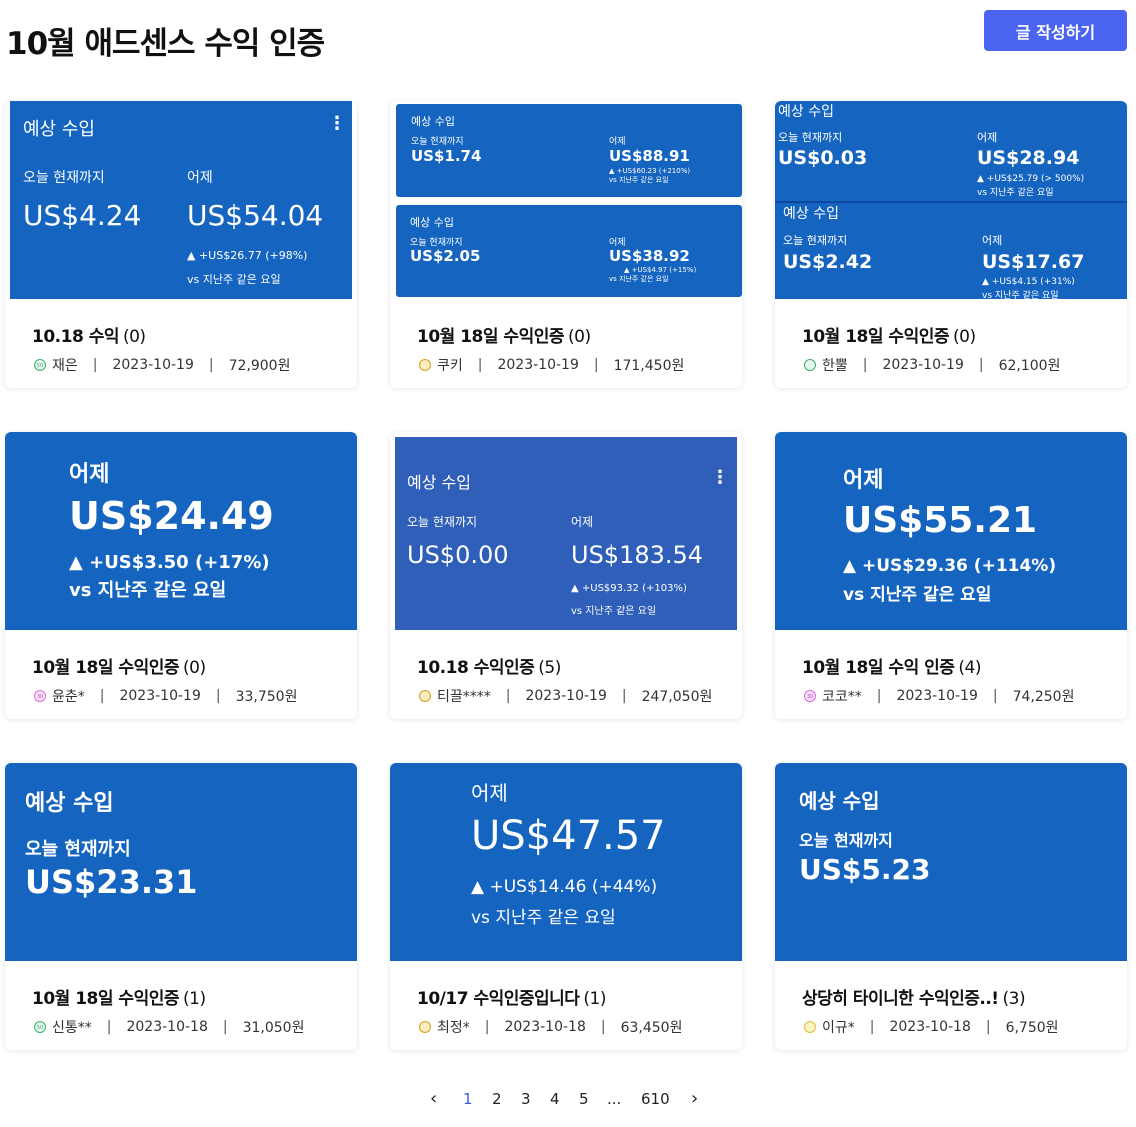  I want to click on author-name: 이규*, so click(838, 1027).